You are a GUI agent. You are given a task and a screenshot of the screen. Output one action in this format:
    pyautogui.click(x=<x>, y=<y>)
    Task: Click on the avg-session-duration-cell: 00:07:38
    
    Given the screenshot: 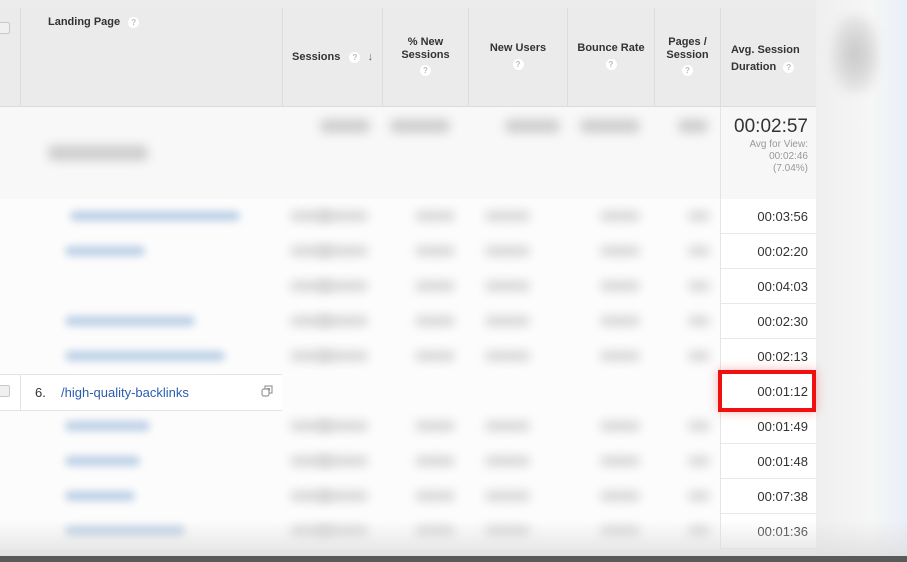 What is the action you would take?
    pyautogui.click(x=768, y=496)
    